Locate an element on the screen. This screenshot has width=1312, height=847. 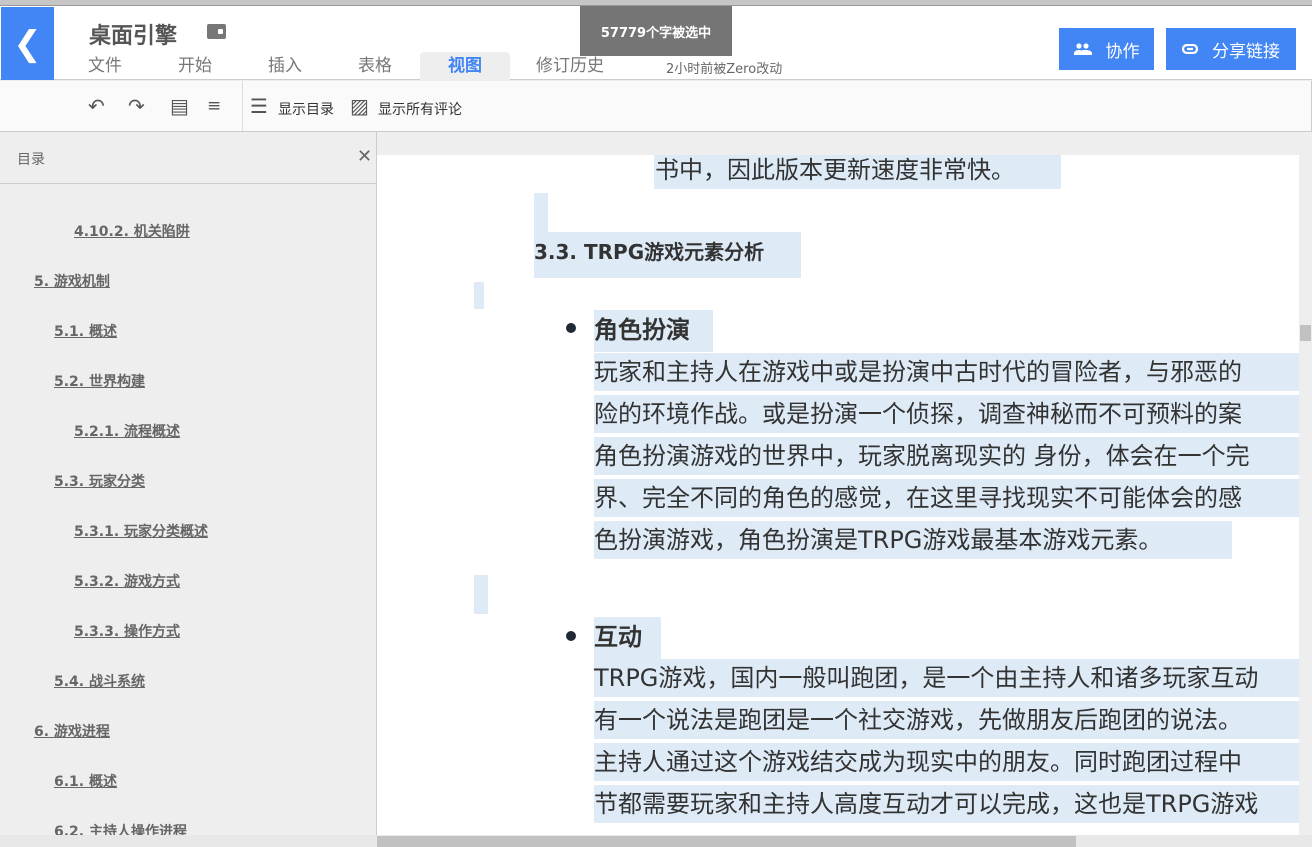
toc-item: 6. 游戏进程 is located at coordinates (72, 731).